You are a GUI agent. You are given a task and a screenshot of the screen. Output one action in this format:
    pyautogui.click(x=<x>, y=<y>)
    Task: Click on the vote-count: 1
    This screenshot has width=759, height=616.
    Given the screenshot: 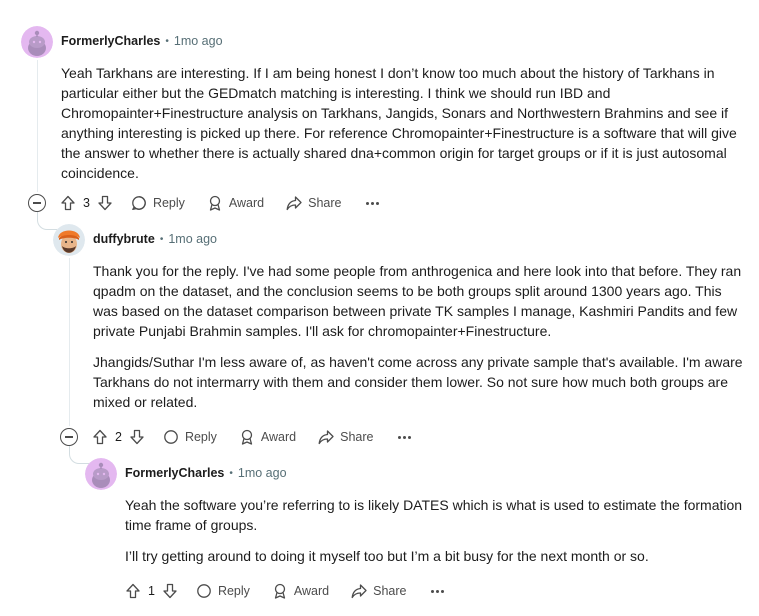 What is the action you would take?
    pyautogui.click(x=151, y=591)
    